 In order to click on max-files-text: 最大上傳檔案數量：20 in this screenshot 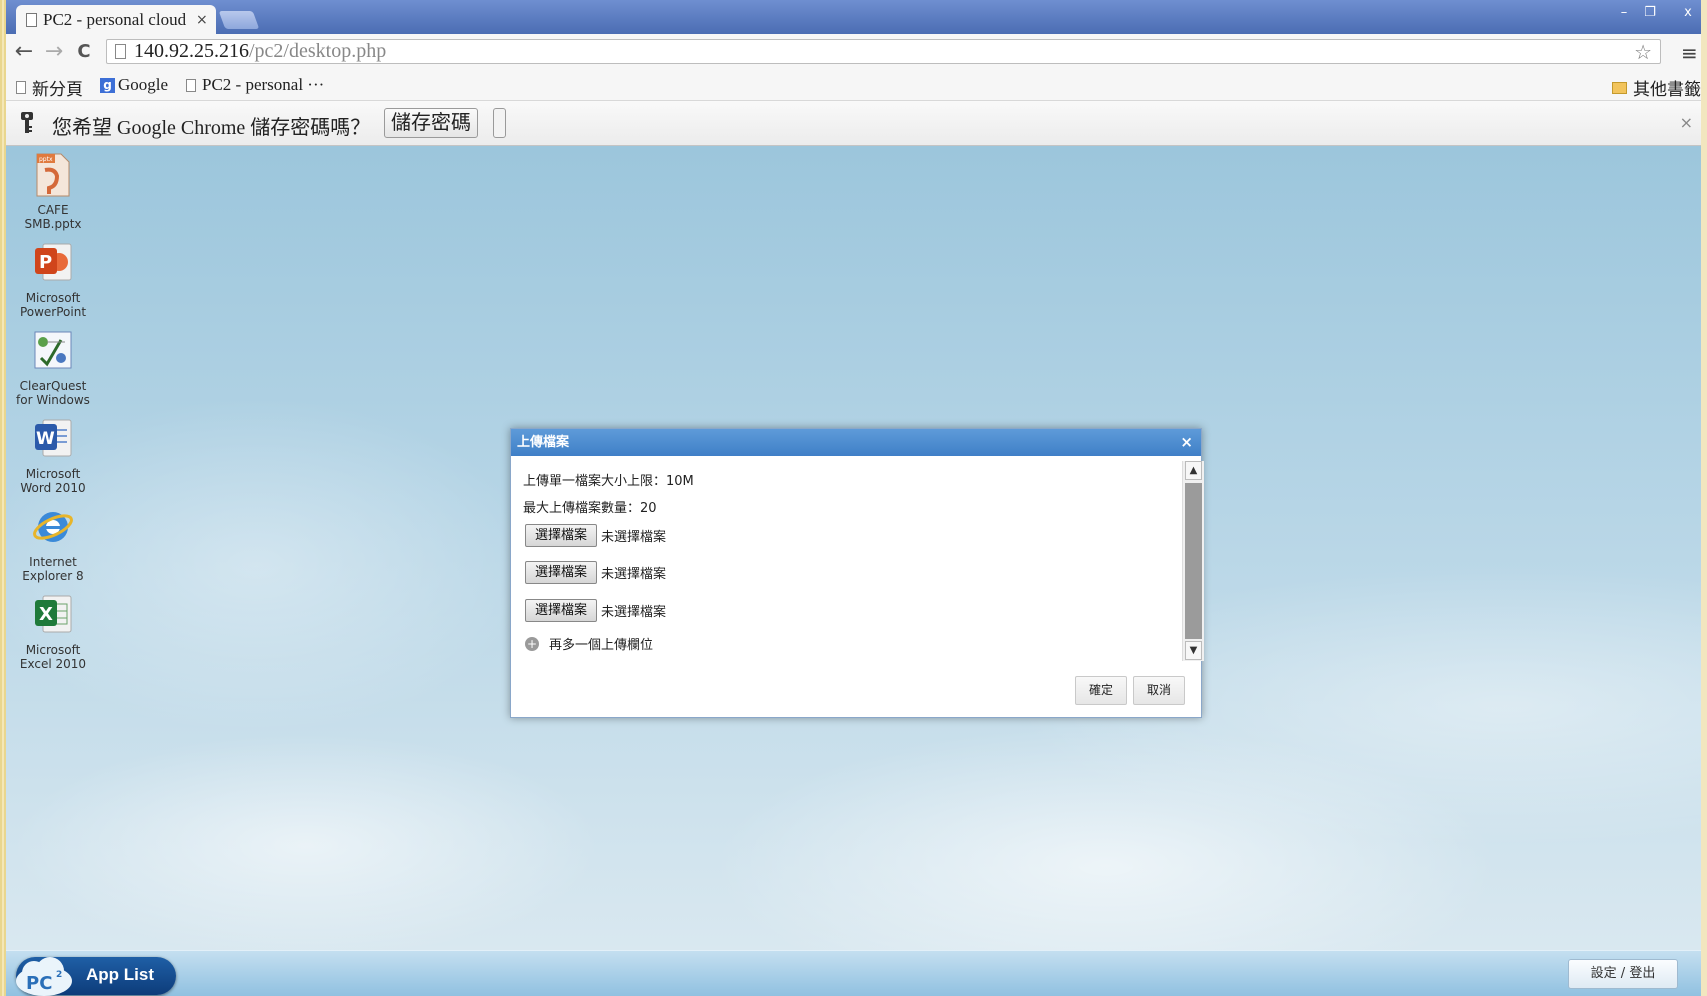, I will do `click(590, 508)`.